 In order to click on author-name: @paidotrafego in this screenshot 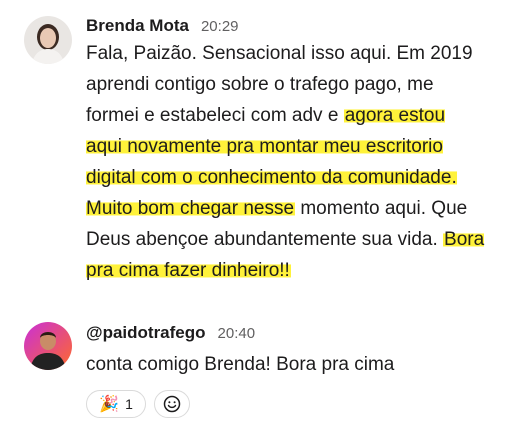, I will do `click(146, 333)`.